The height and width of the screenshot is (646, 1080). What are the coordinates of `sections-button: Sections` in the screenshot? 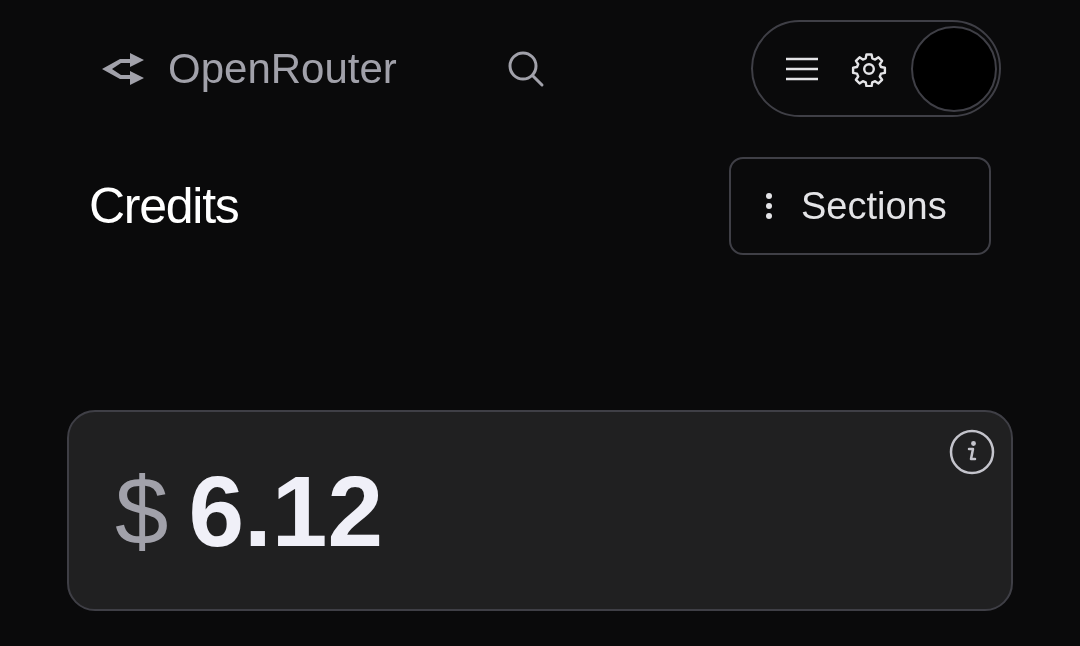 It's located at (860, 206).